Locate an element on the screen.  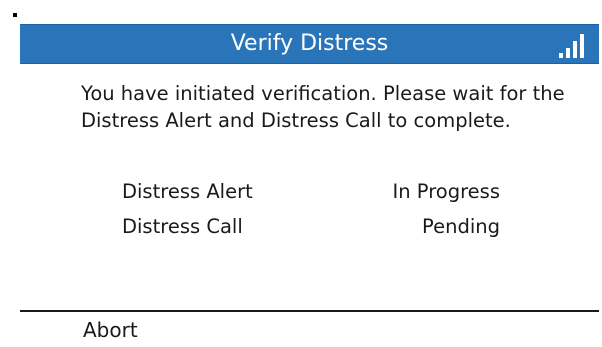
softkey-divider is located at coordinates (309, 311).